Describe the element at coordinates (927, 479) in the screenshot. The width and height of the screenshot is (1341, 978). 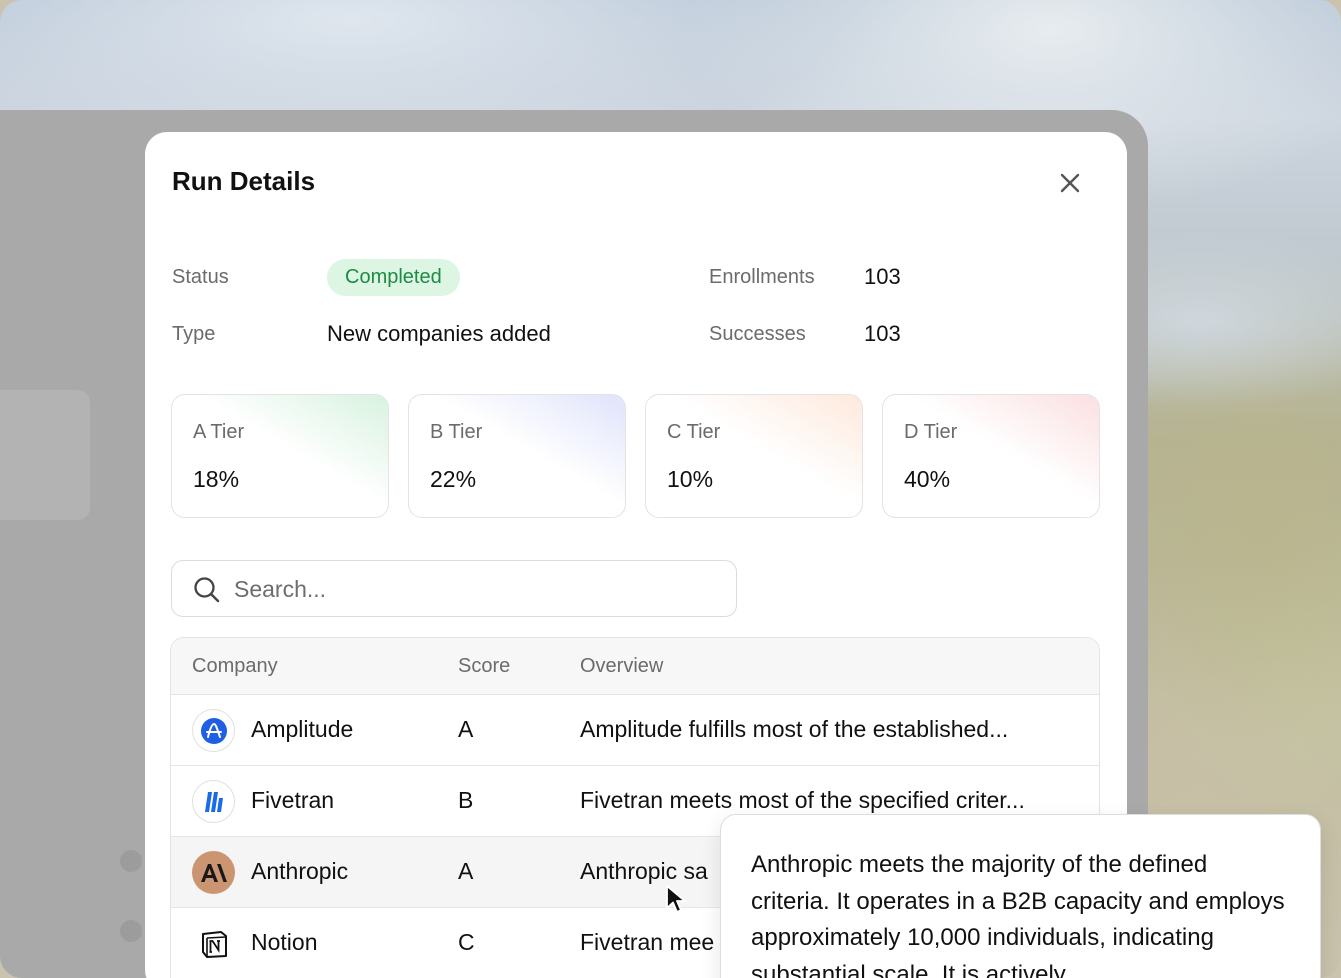
I see `tier-value: 40%` at that location.